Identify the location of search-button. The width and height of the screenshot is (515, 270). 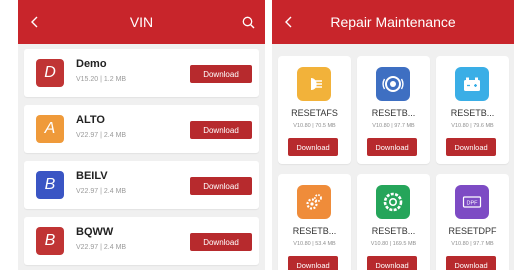
(248, 22).